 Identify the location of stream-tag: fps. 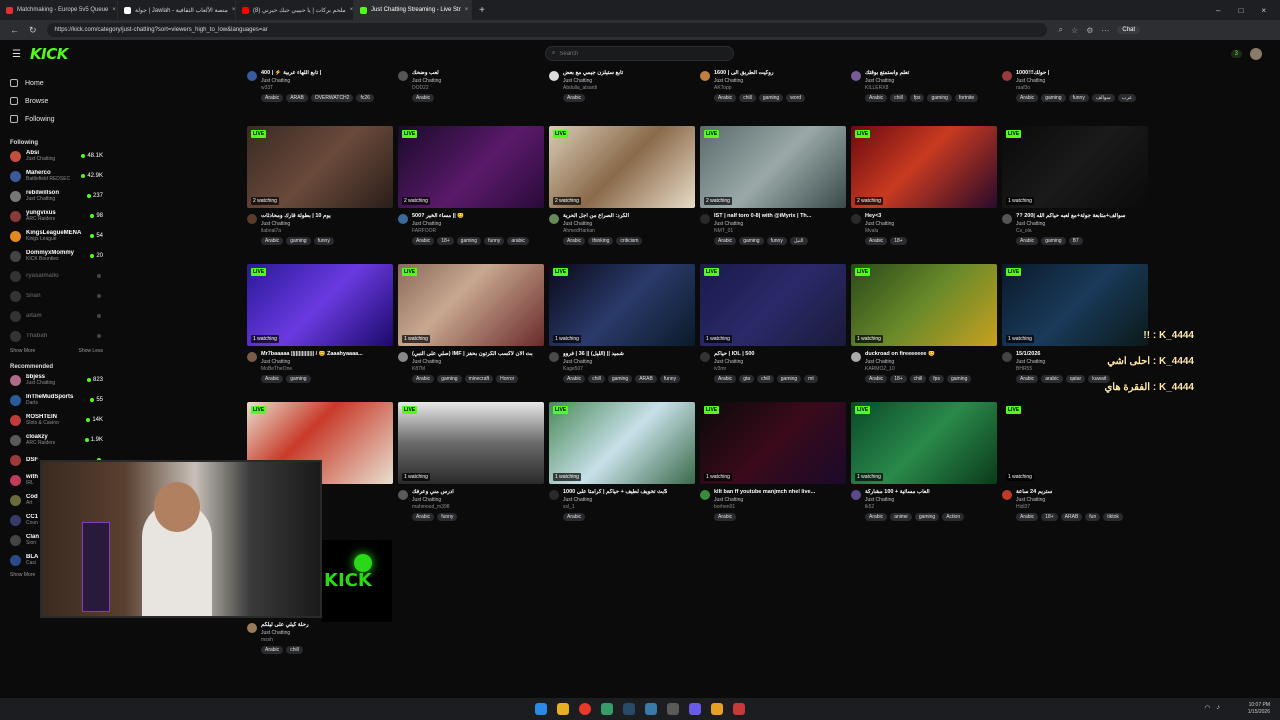
(917, 98).